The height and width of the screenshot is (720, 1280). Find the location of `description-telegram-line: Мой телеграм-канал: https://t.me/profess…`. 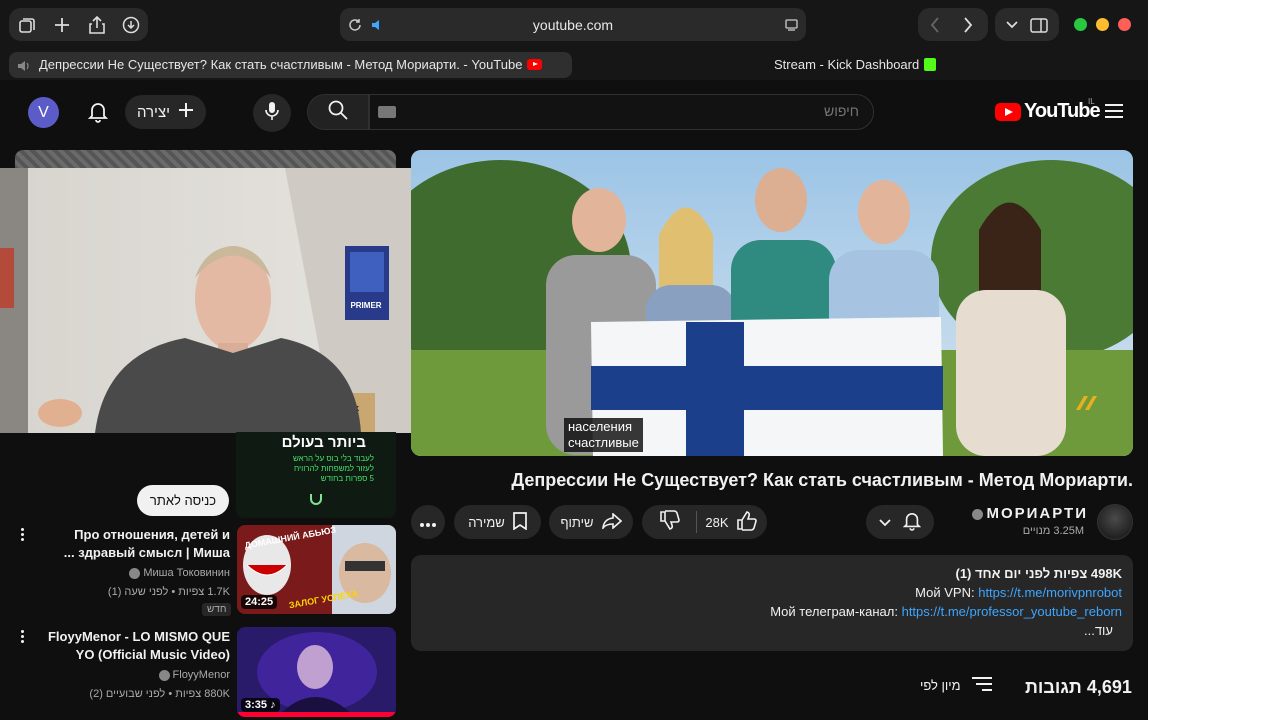

description-telegram-line: Мой телеграм-канал: https://t.me/profess… is located at coordinates (946, 612).